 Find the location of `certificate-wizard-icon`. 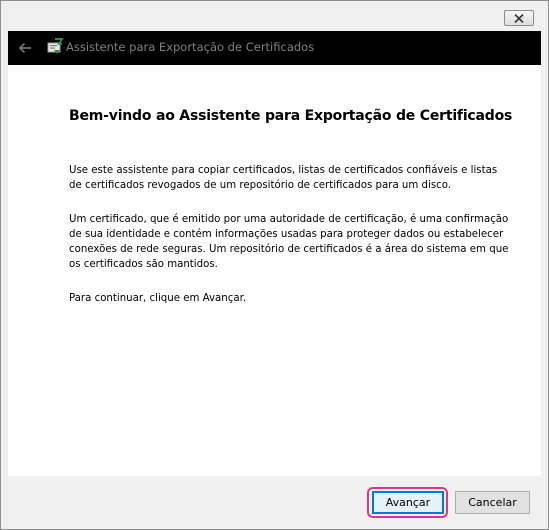

certificate-wizard-icon is located at coordinates (55, 46).